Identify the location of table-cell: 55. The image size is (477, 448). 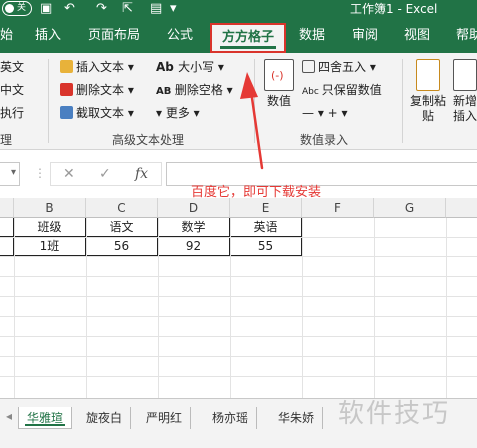
(266, 246).